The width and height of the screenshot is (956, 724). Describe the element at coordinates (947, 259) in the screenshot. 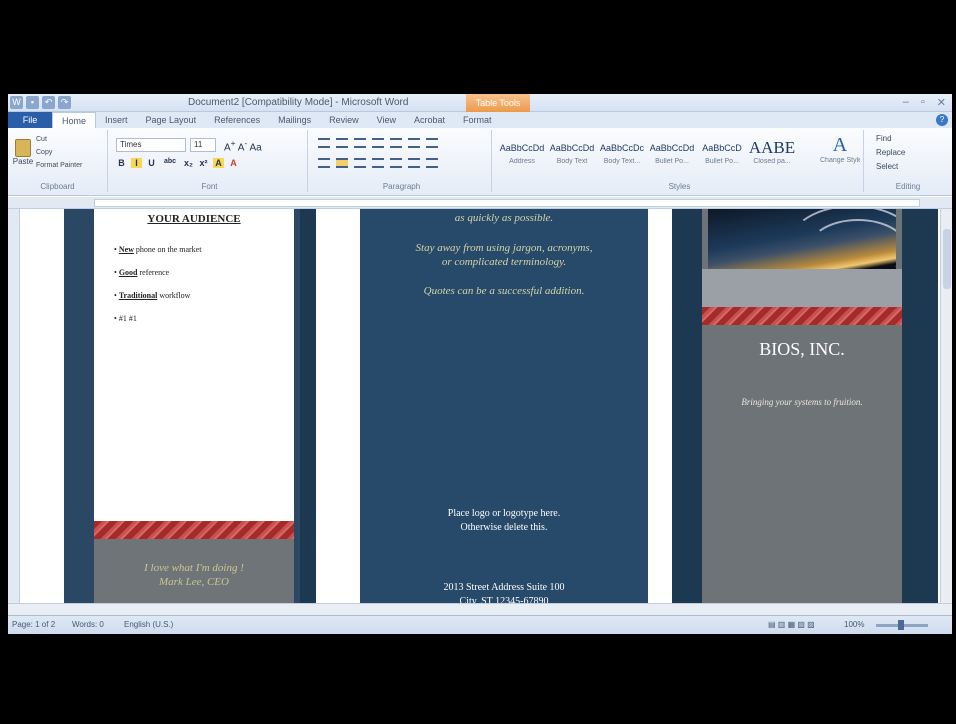

I see `scroll-thumb` at that location.